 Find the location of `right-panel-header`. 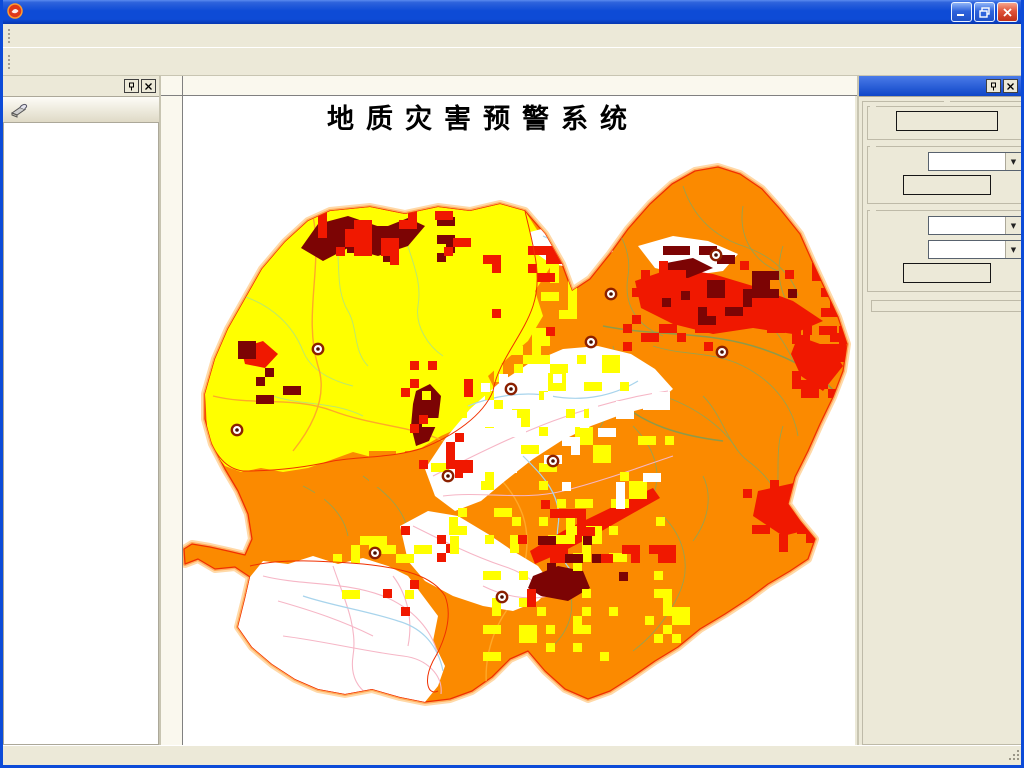

right-panel-header is located at coordinates (940, 86).